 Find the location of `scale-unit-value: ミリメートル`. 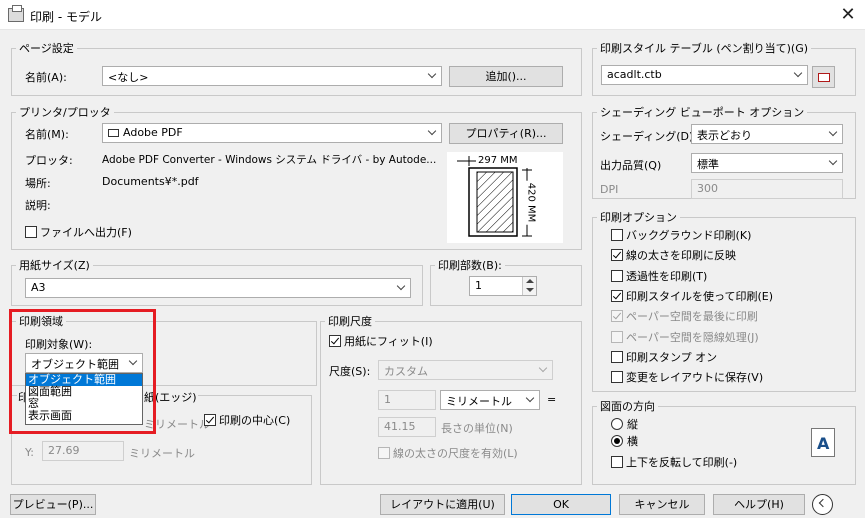

scale-unit-value: ミリメートル is located at coordinates (479, 401).